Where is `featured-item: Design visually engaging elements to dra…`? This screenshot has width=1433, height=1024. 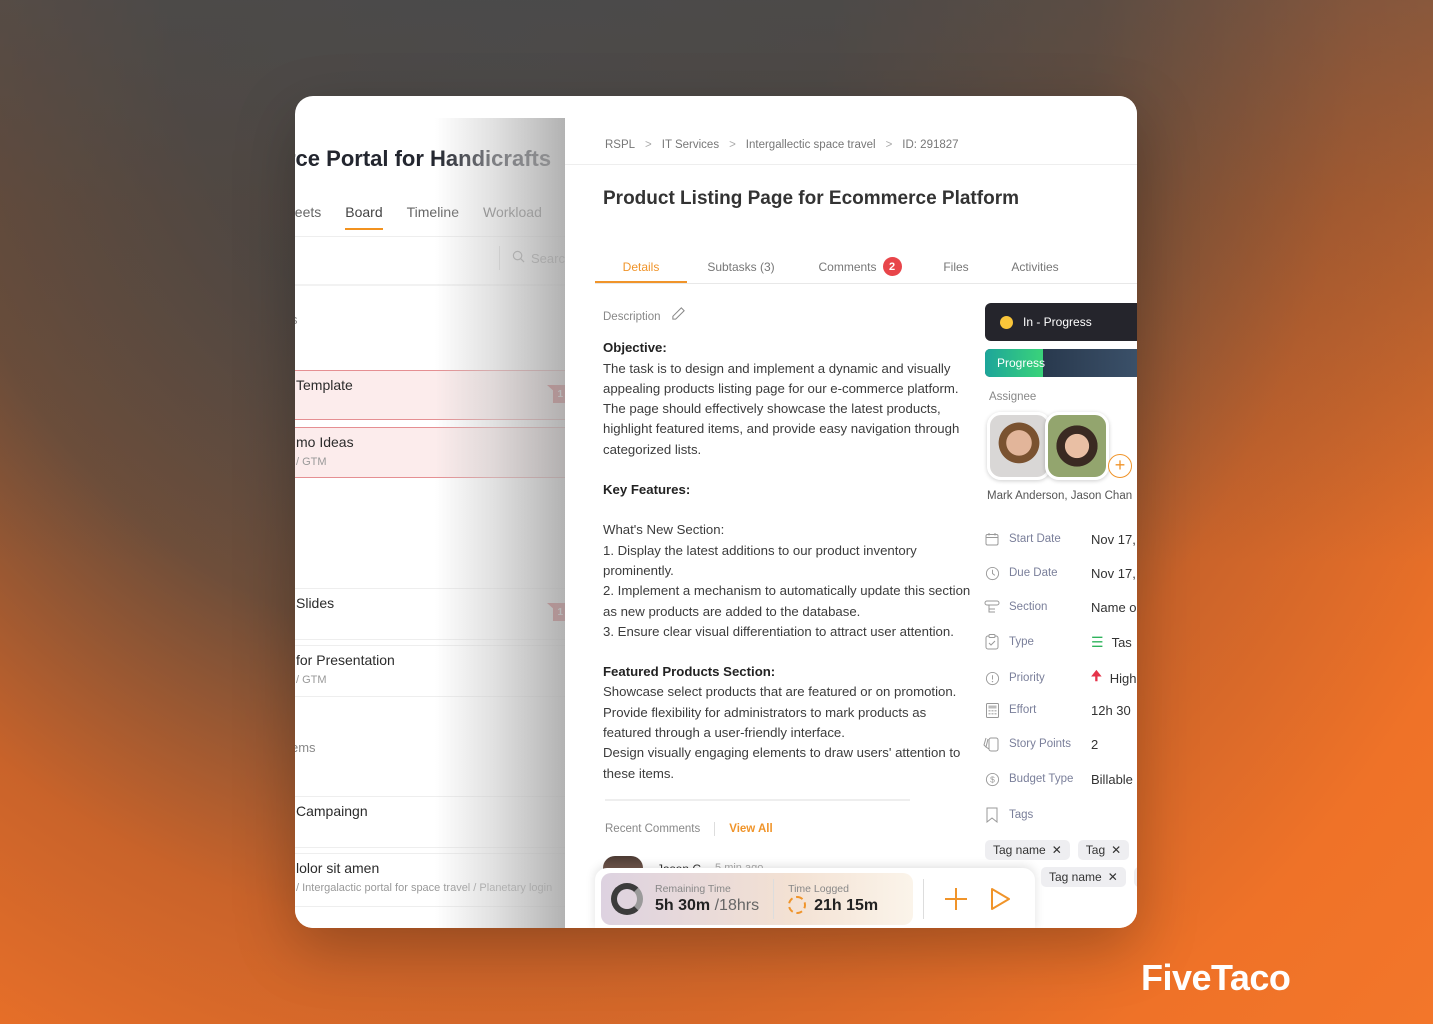 featured-item: Design visually engaging elements to dra… is located at coordinates (782, 763).